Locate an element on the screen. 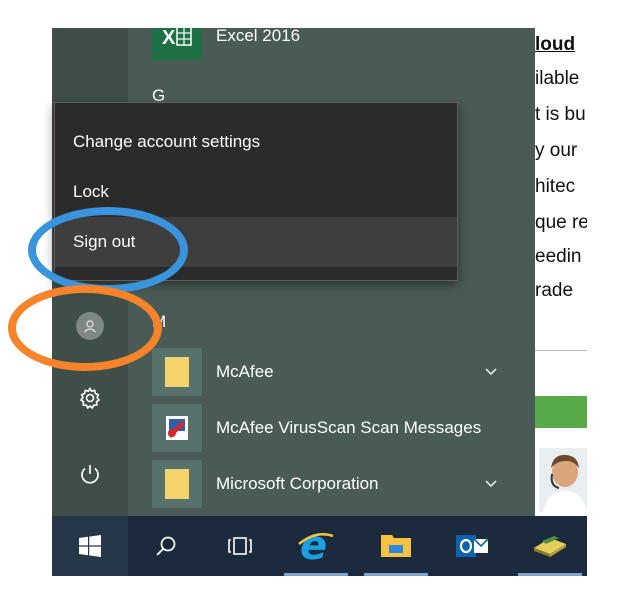  app-list-item-excel: X Excel 2016 is located at coordinates (342, 44).